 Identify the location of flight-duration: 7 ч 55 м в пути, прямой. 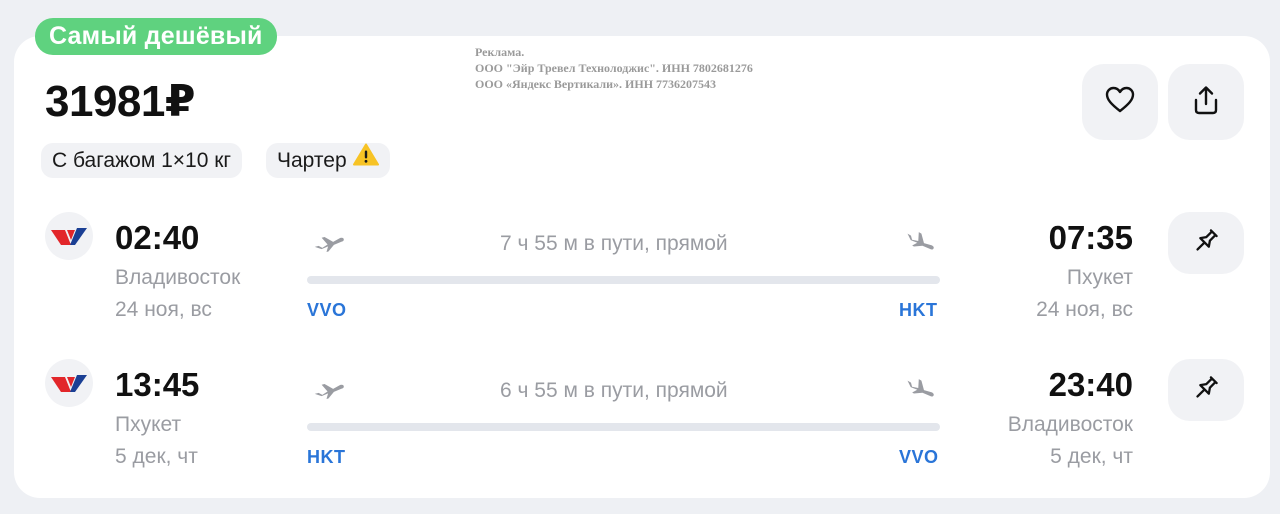
(614, 243).